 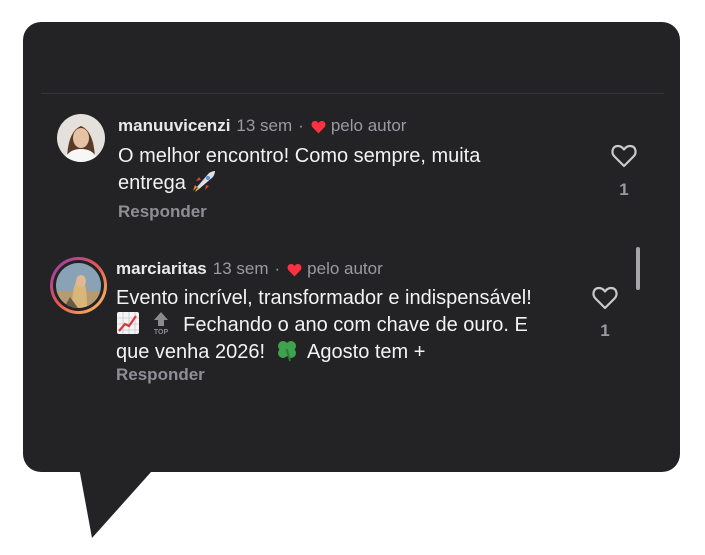 I want to click on comment-text-fragment: entrega, so click(x=152, y=183).